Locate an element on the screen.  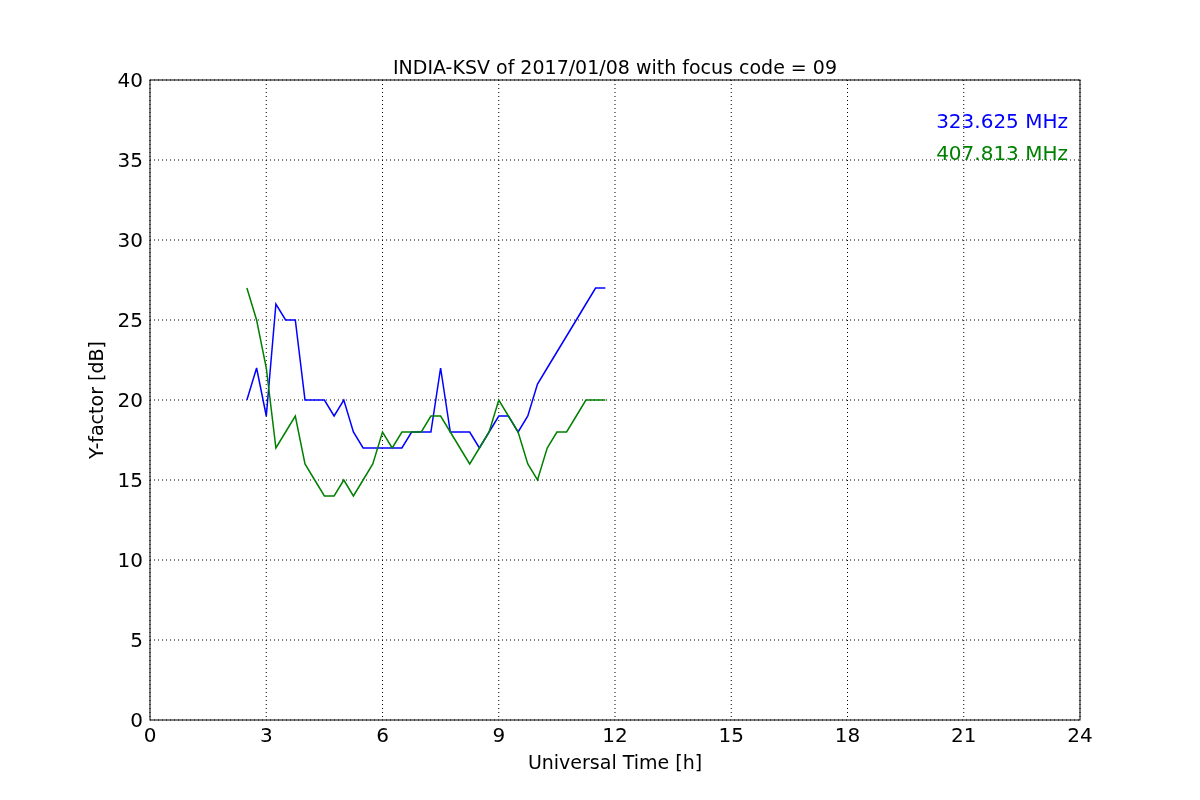
y-tick-label: 30 is located at coordinates (130, 240).